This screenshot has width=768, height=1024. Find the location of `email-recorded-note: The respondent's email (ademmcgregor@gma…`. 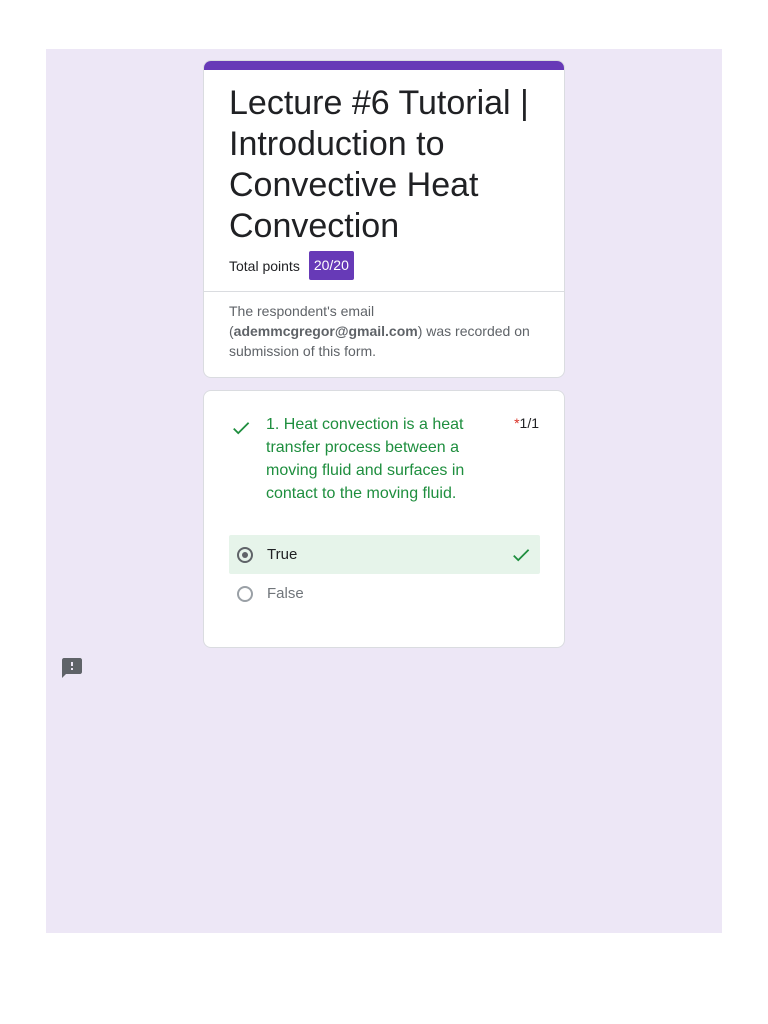

email-recorded-note: The respondent's email (ademmcgregor@gma… is located at coordinates (389, 331).